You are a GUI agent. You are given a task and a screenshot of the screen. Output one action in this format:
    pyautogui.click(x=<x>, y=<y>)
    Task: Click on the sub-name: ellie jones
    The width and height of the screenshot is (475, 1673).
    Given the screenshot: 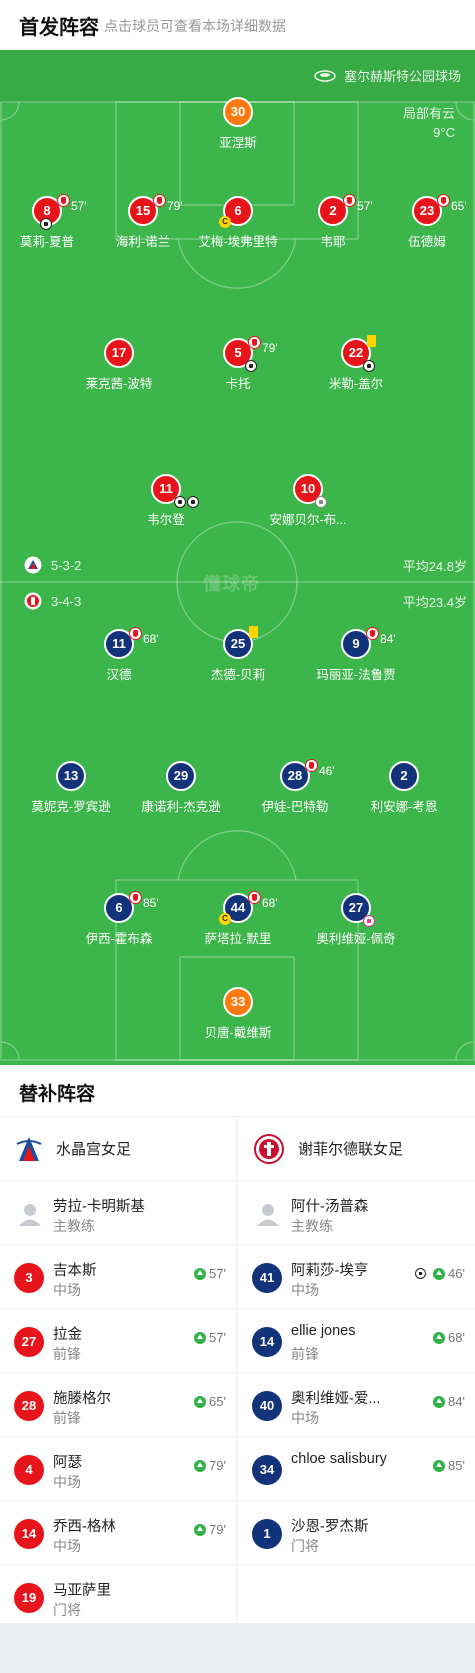 What is the action you would take?
    pyautogui.click(x=323, y=1331)
    